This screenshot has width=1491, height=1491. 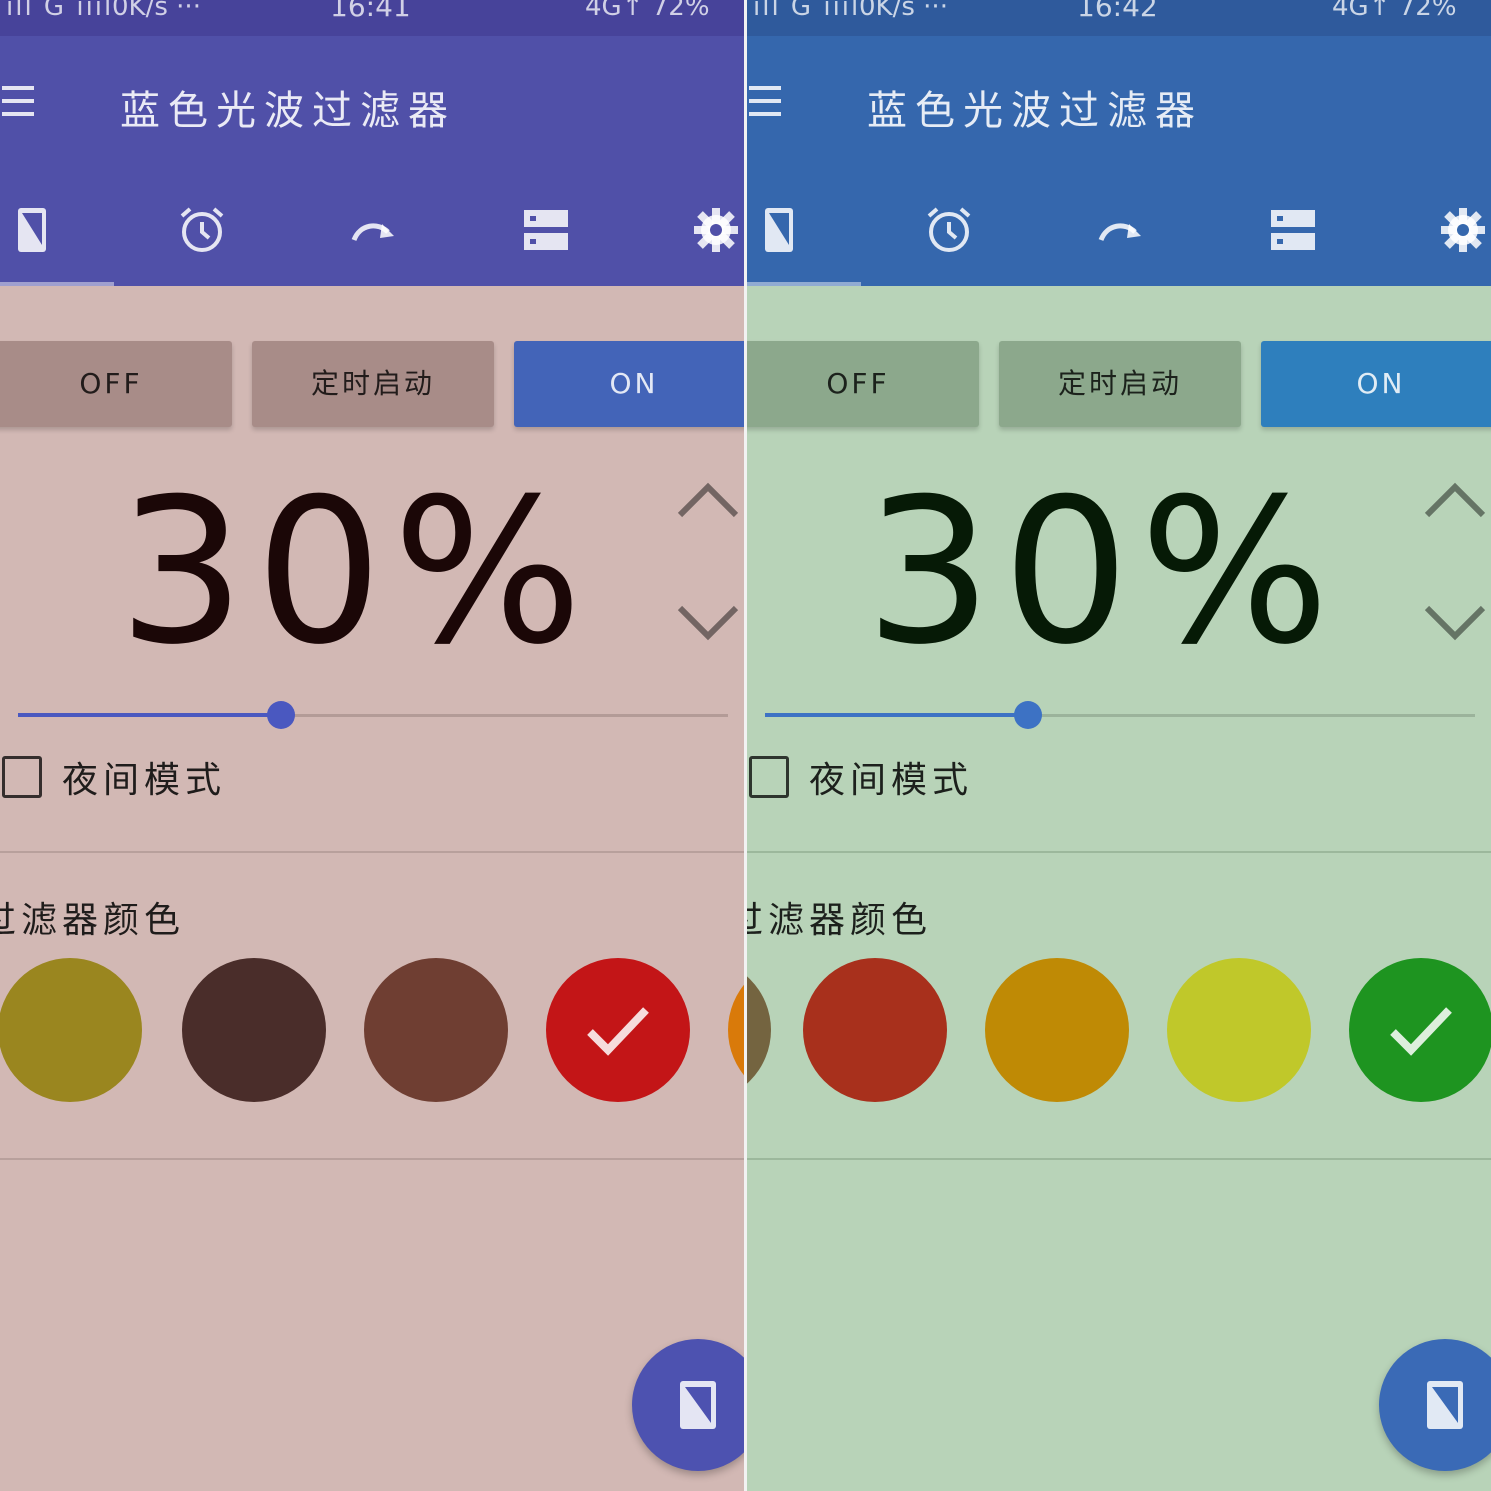 I want to click on clock: 16:41, so click(x=370, y=11).